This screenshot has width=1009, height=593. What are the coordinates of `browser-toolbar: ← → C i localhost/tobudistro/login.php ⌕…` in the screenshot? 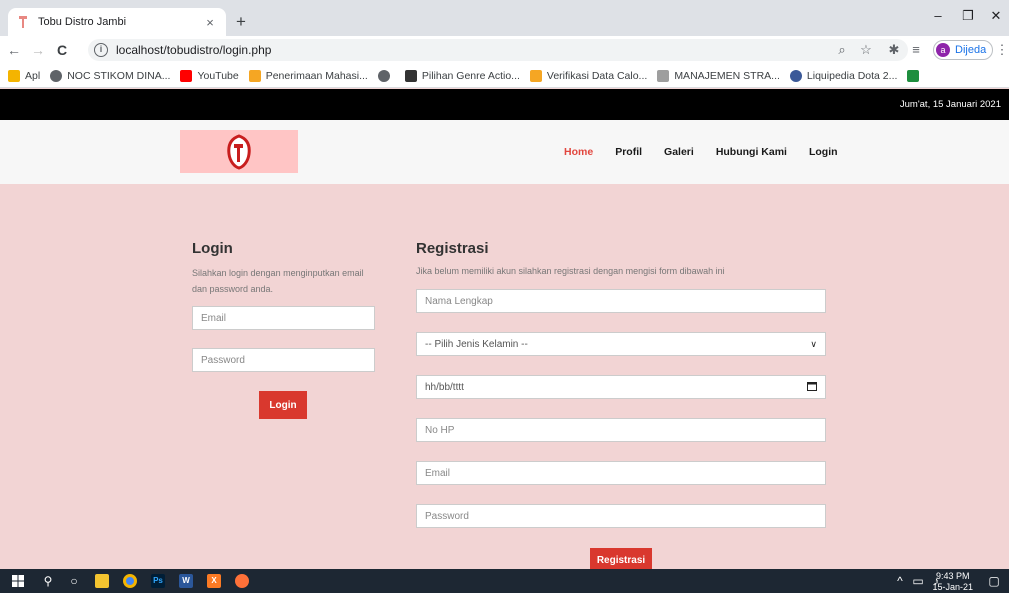 It's located at (504, 50).